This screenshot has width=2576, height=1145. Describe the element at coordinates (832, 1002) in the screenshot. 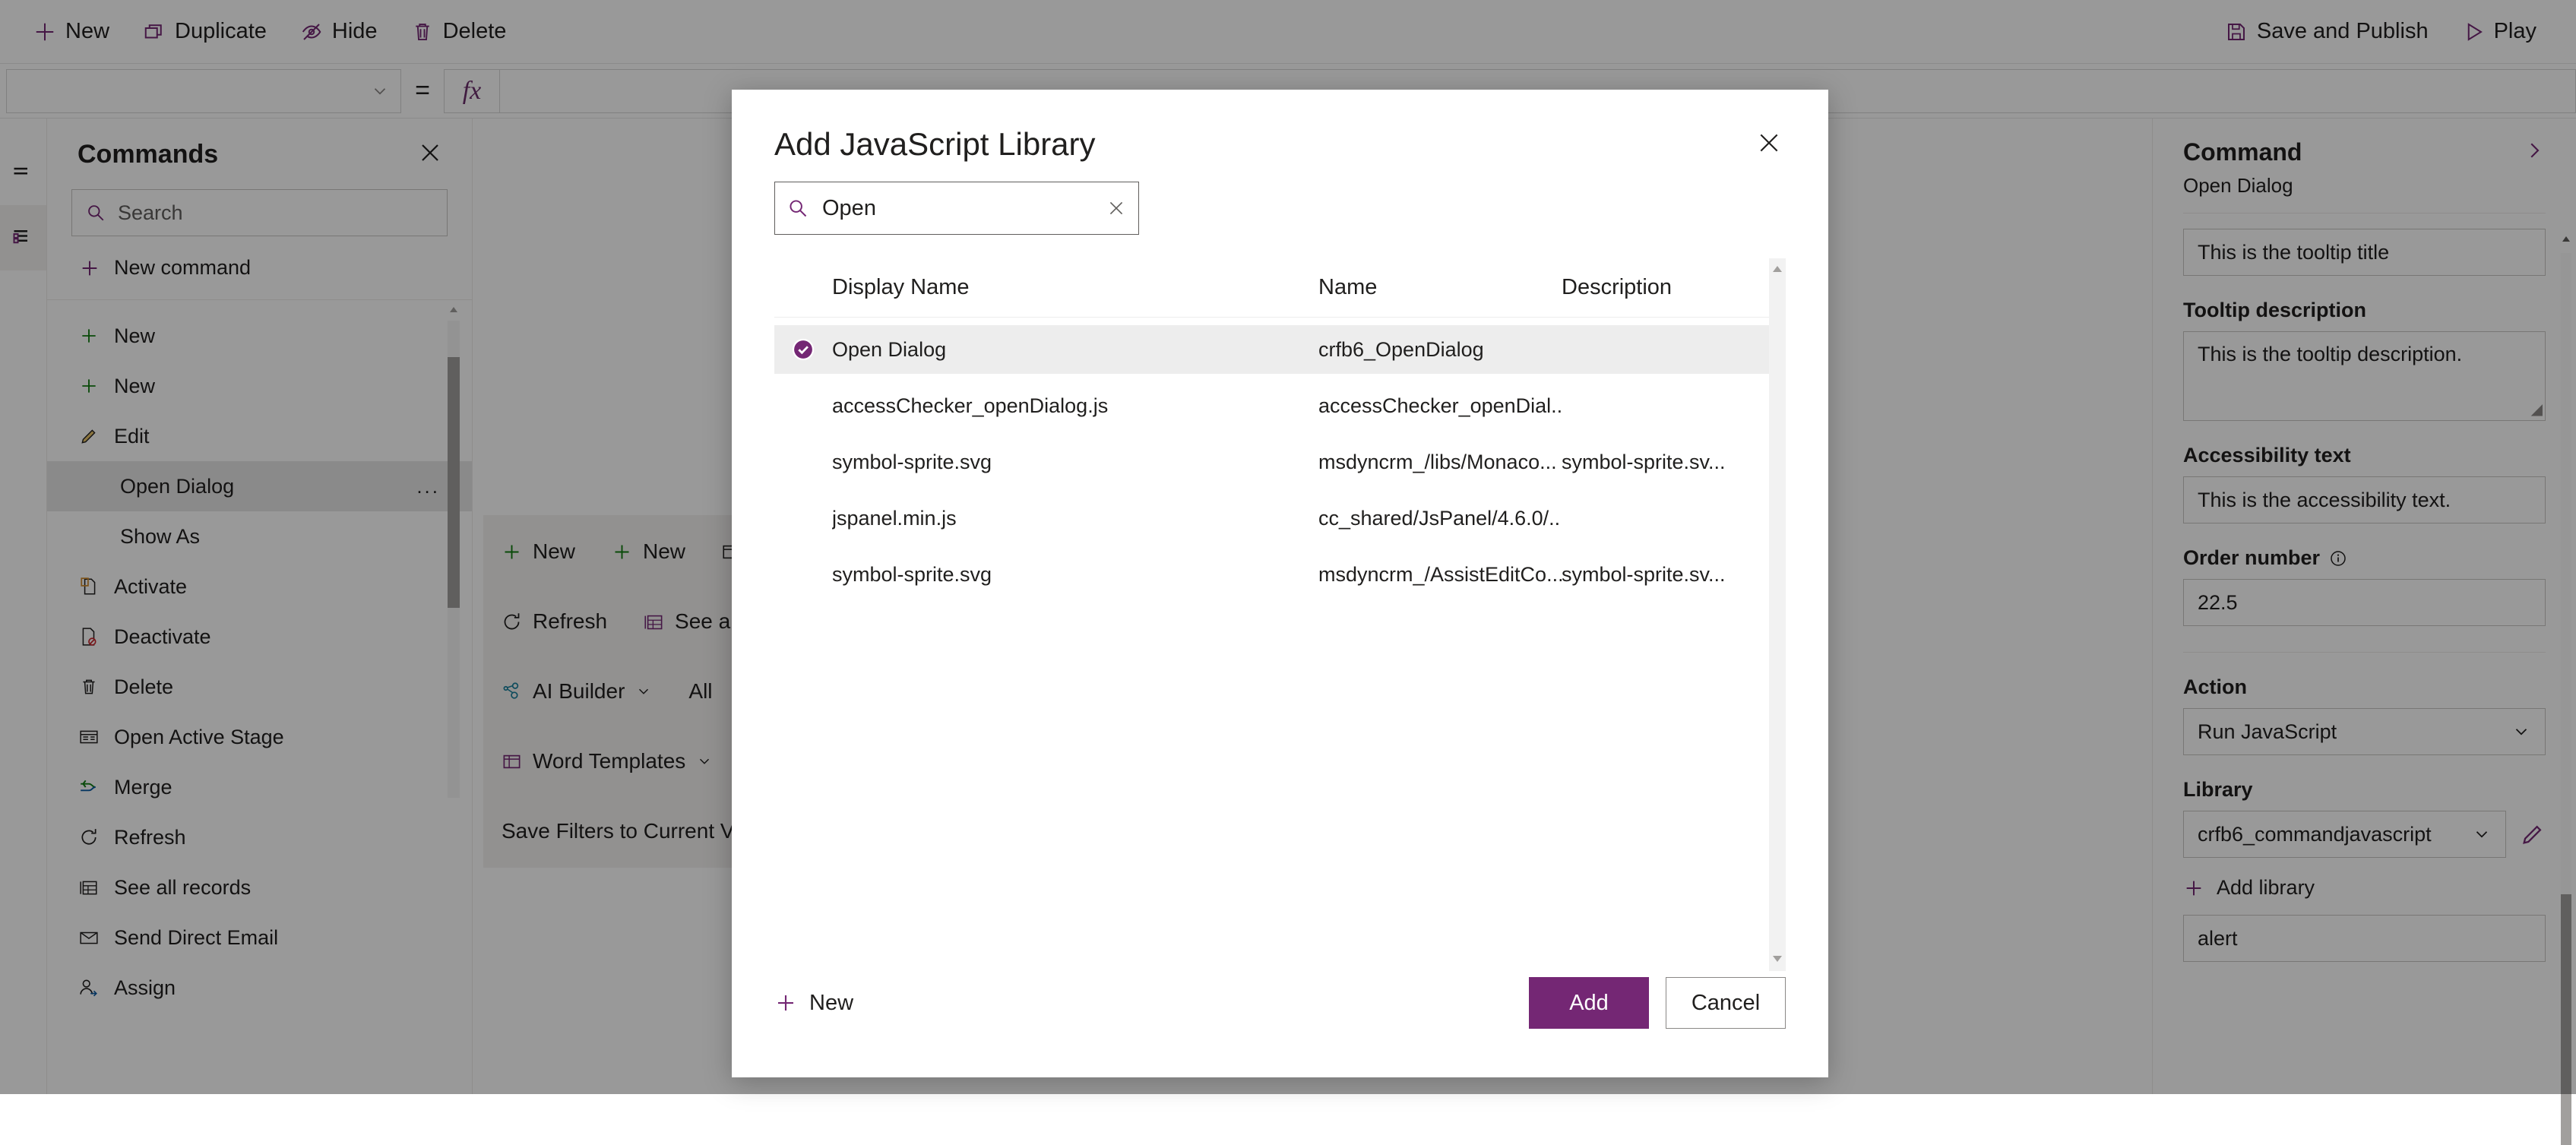

I see `dialog-new-label: New` at that location.